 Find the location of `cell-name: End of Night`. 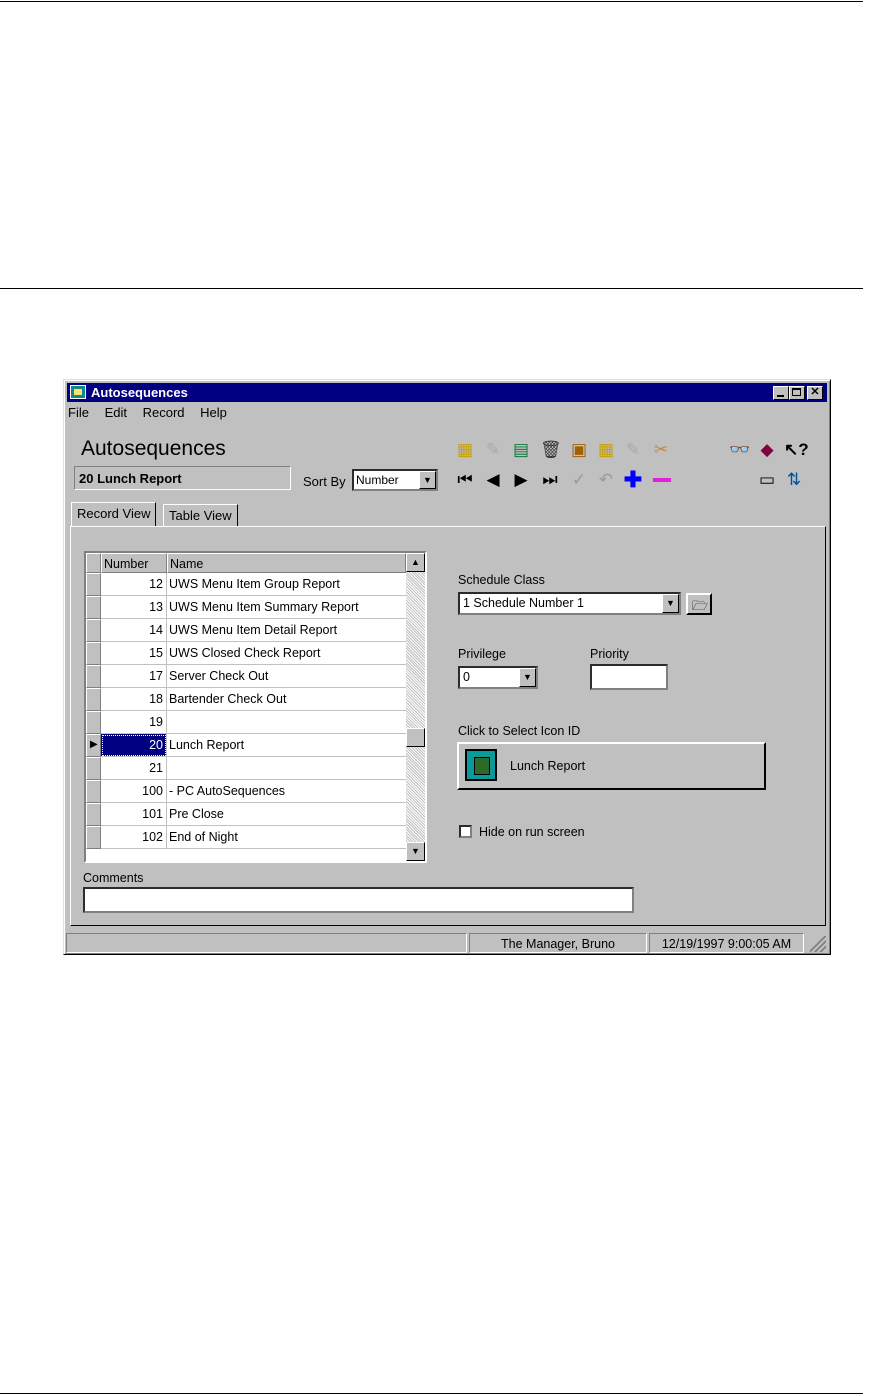

cell-name: End of Night is located at coordinates (286, 837).